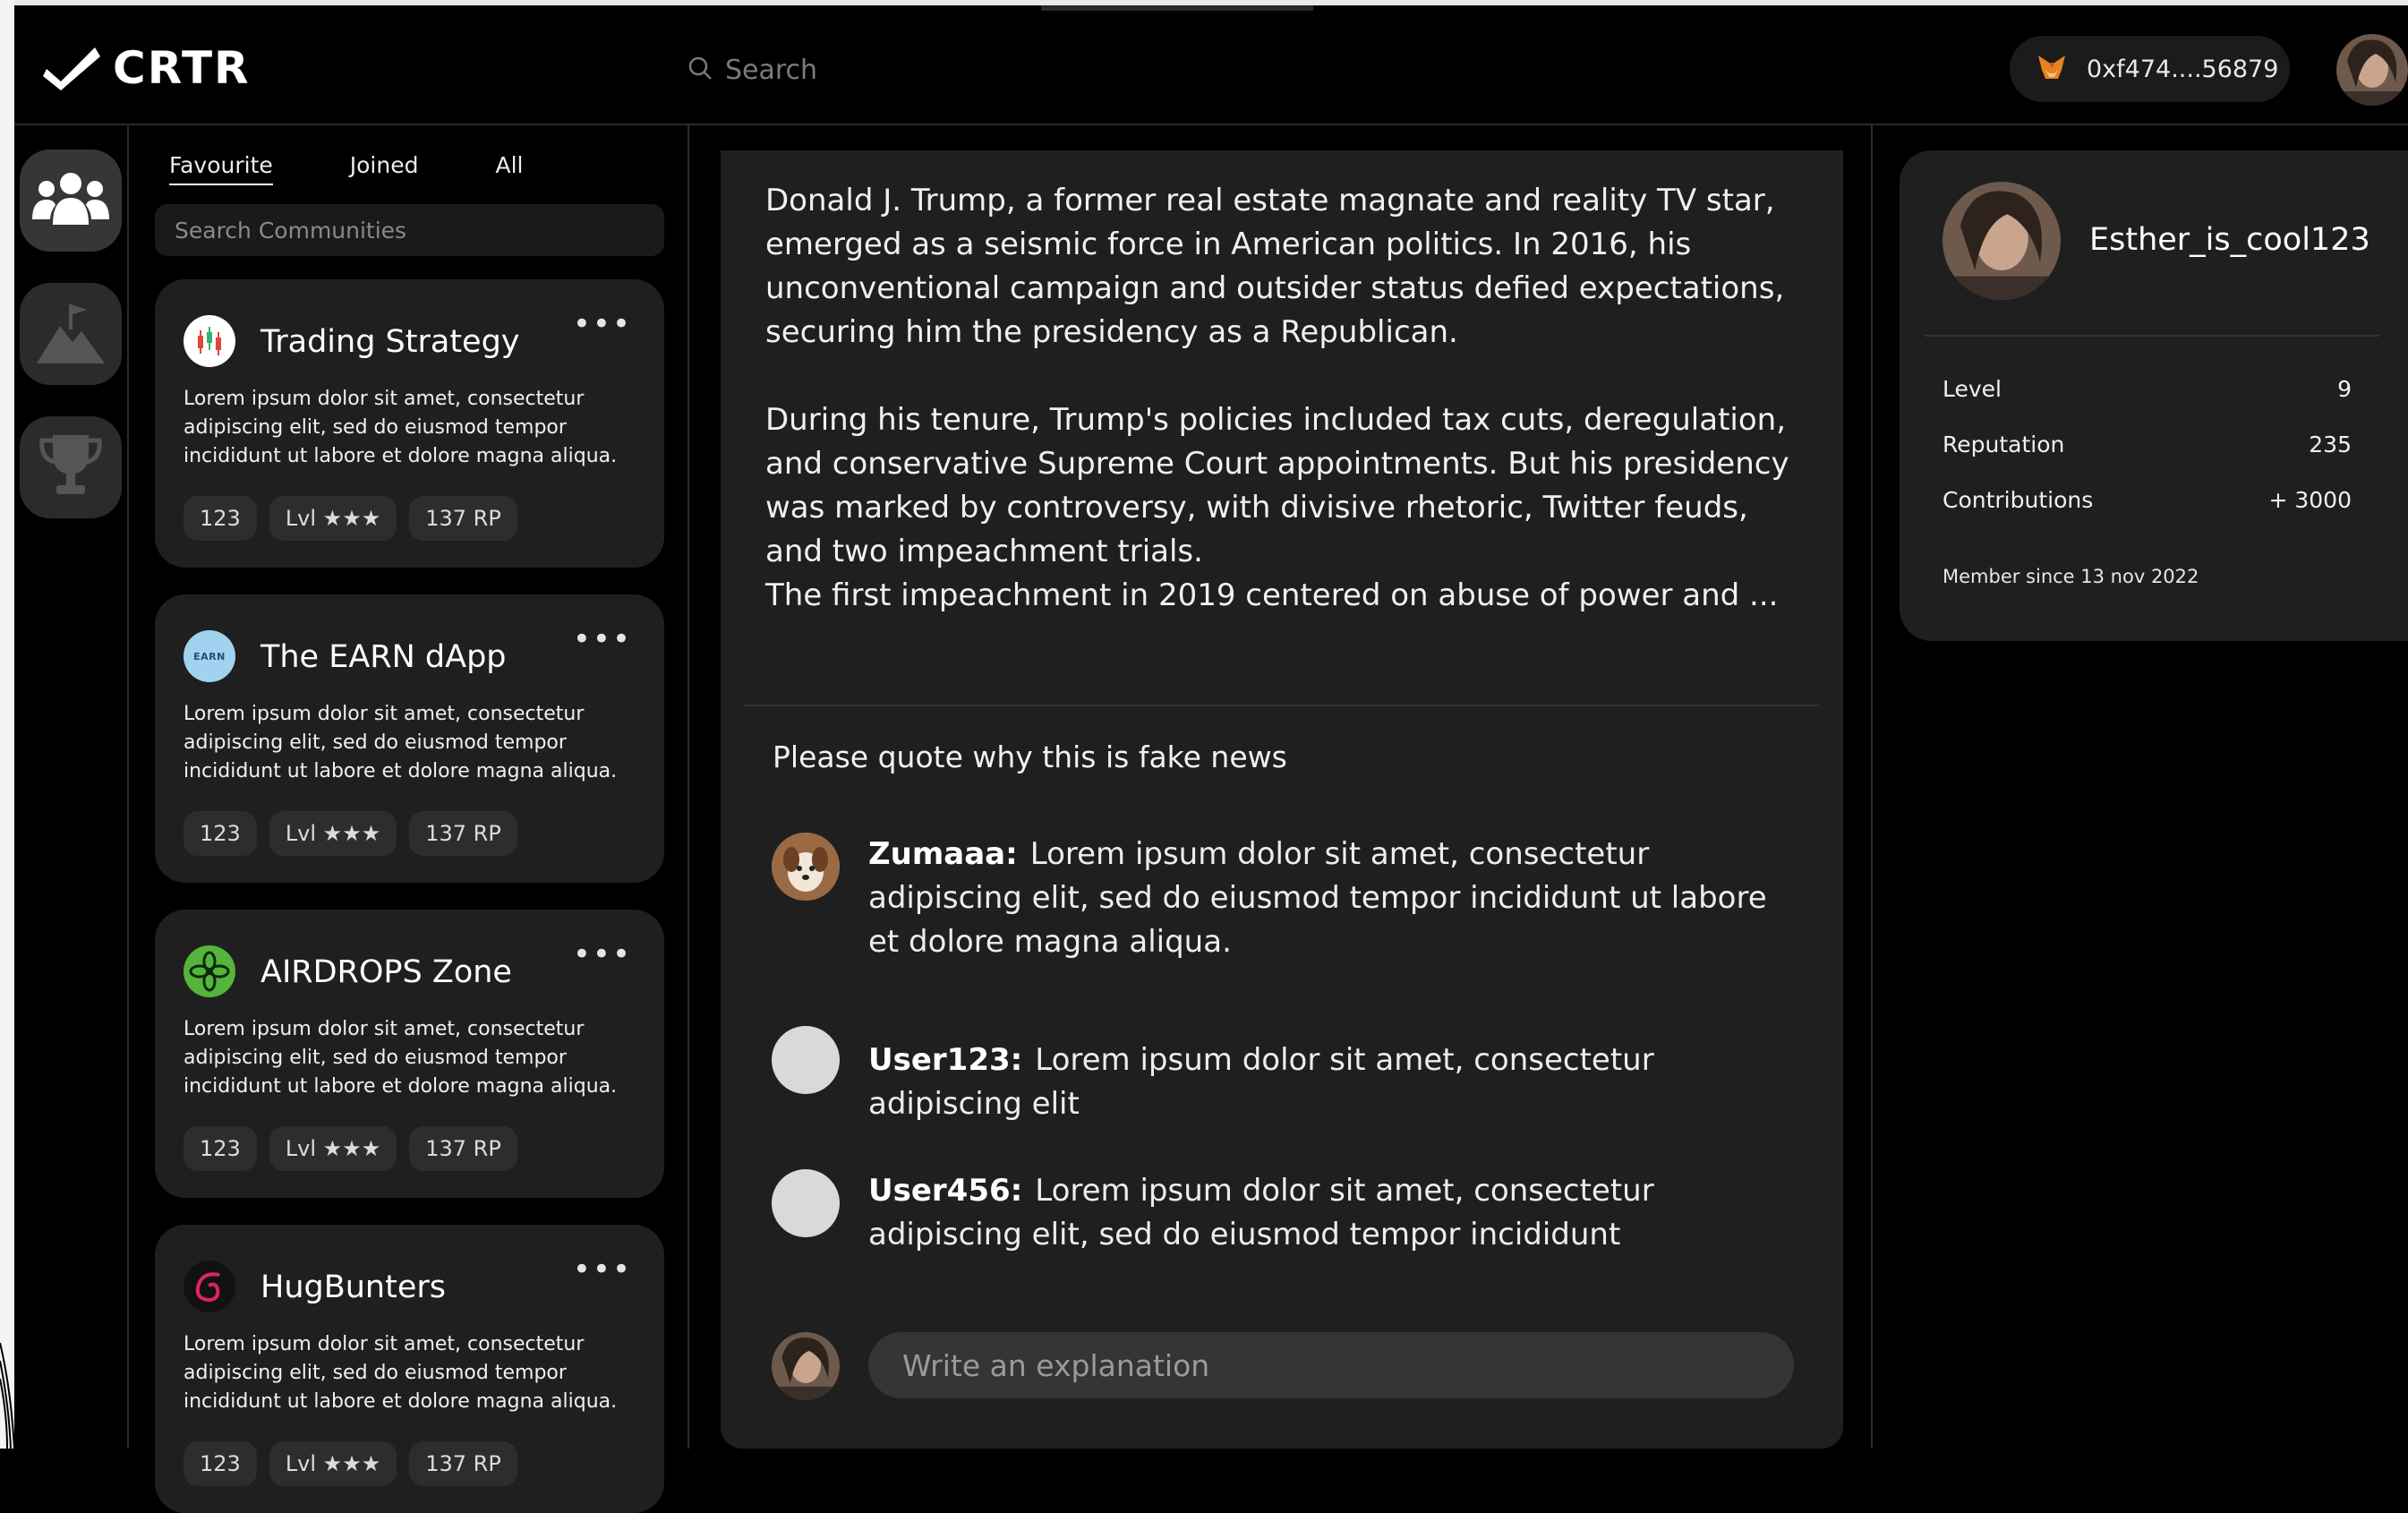 Image resolution: width=2408 pixels, height=1513 pixels. I want to click on community-search-input: Search Communities, so click(409, 230).